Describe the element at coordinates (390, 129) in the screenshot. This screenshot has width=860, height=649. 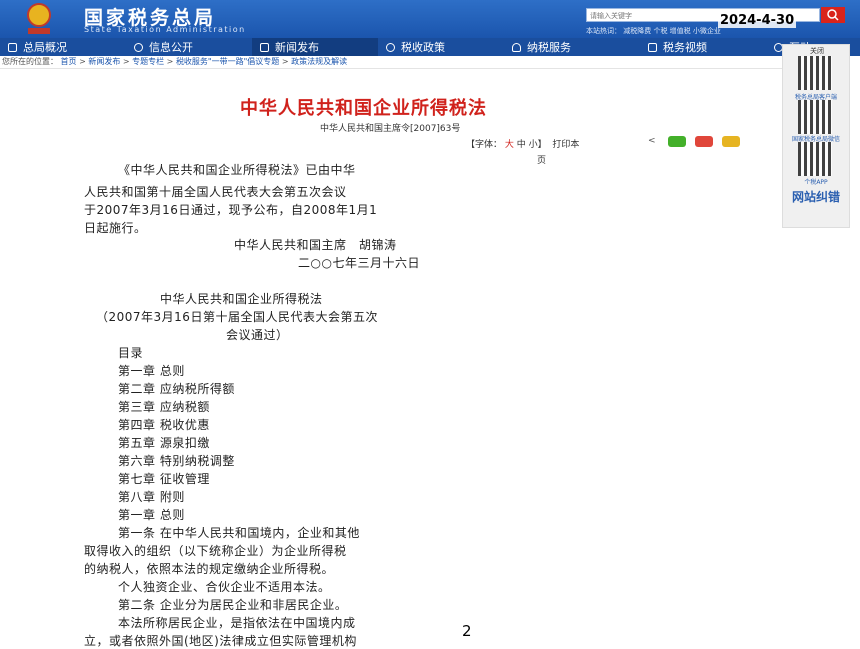
I see `article-decree: 中华人民共和国主席令[2007]63号` at that location.